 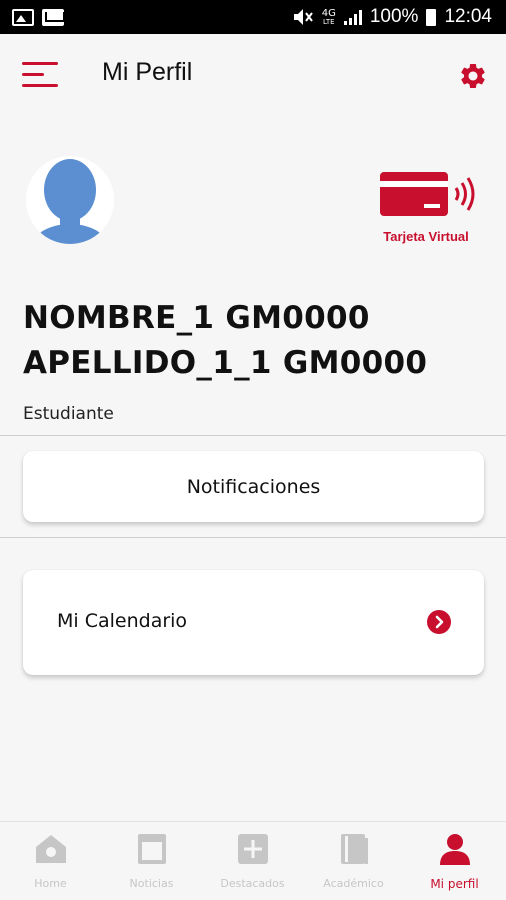 I want to click on network-type: 4G LTE, so click(x=328, y=16).